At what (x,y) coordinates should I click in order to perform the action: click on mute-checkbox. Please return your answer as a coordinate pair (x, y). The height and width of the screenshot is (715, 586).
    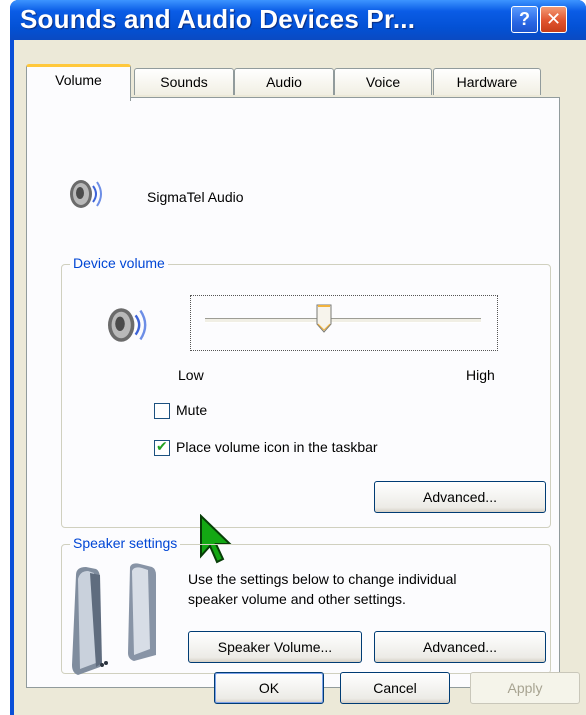
    Looking at the image, I should click on (162, 411).